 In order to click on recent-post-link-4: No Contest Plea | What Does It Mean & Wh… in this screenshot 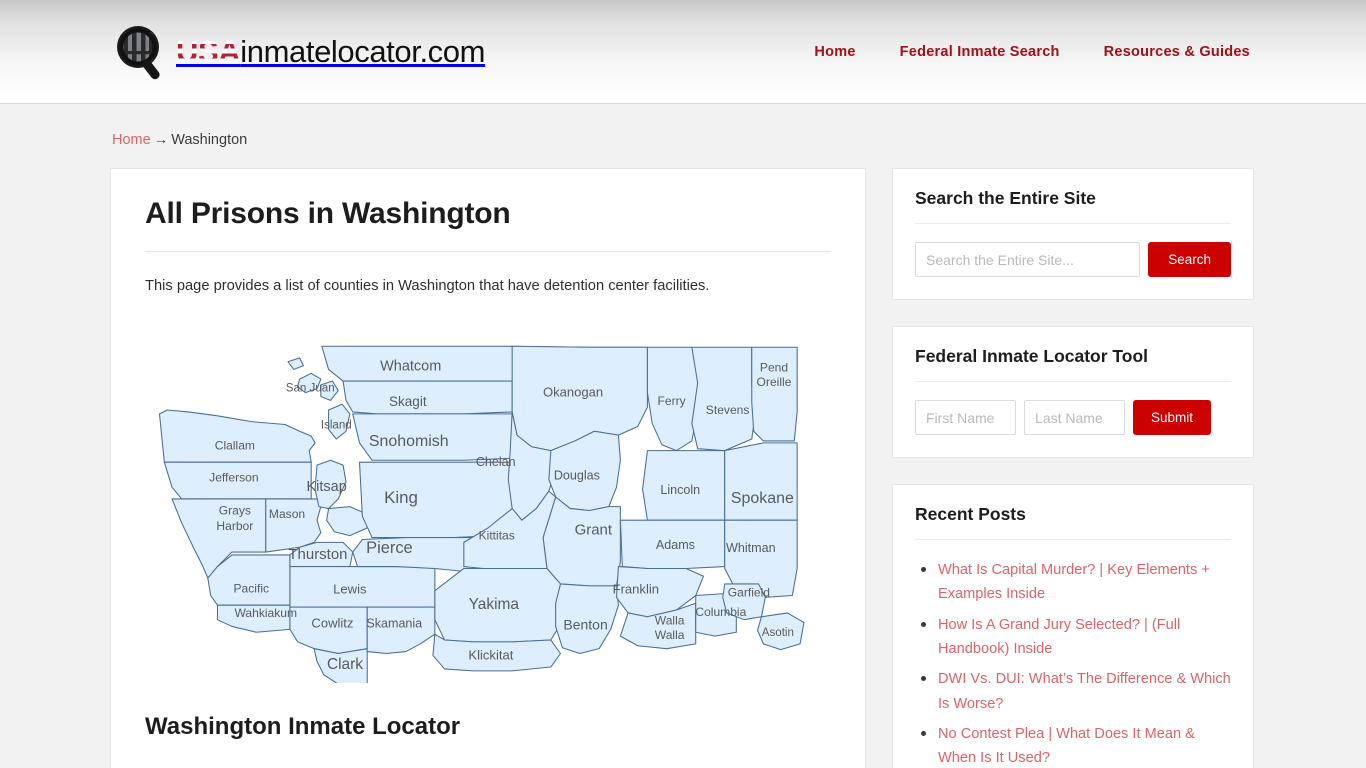, I will do `click(1066, 746)`.